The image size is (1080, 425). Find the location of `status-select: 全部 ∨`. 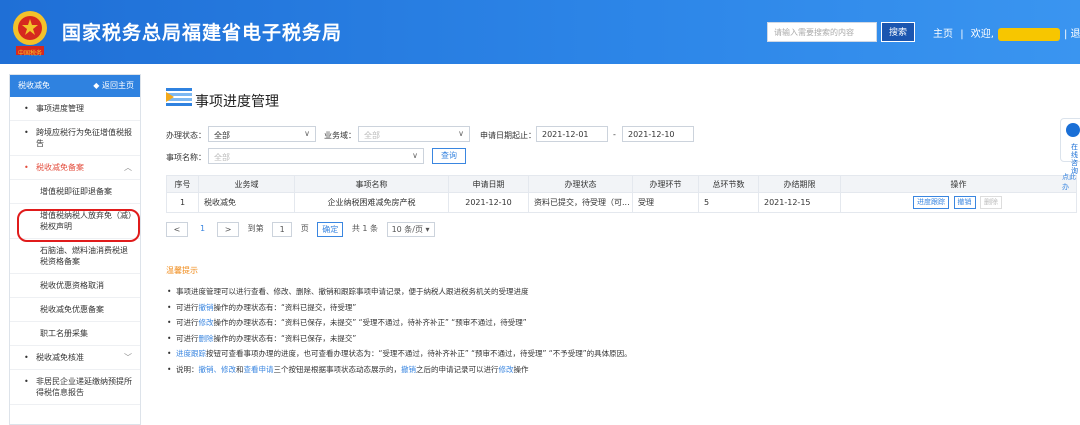

status-select: 全部 ∨ is located at coordinates (262, 134).